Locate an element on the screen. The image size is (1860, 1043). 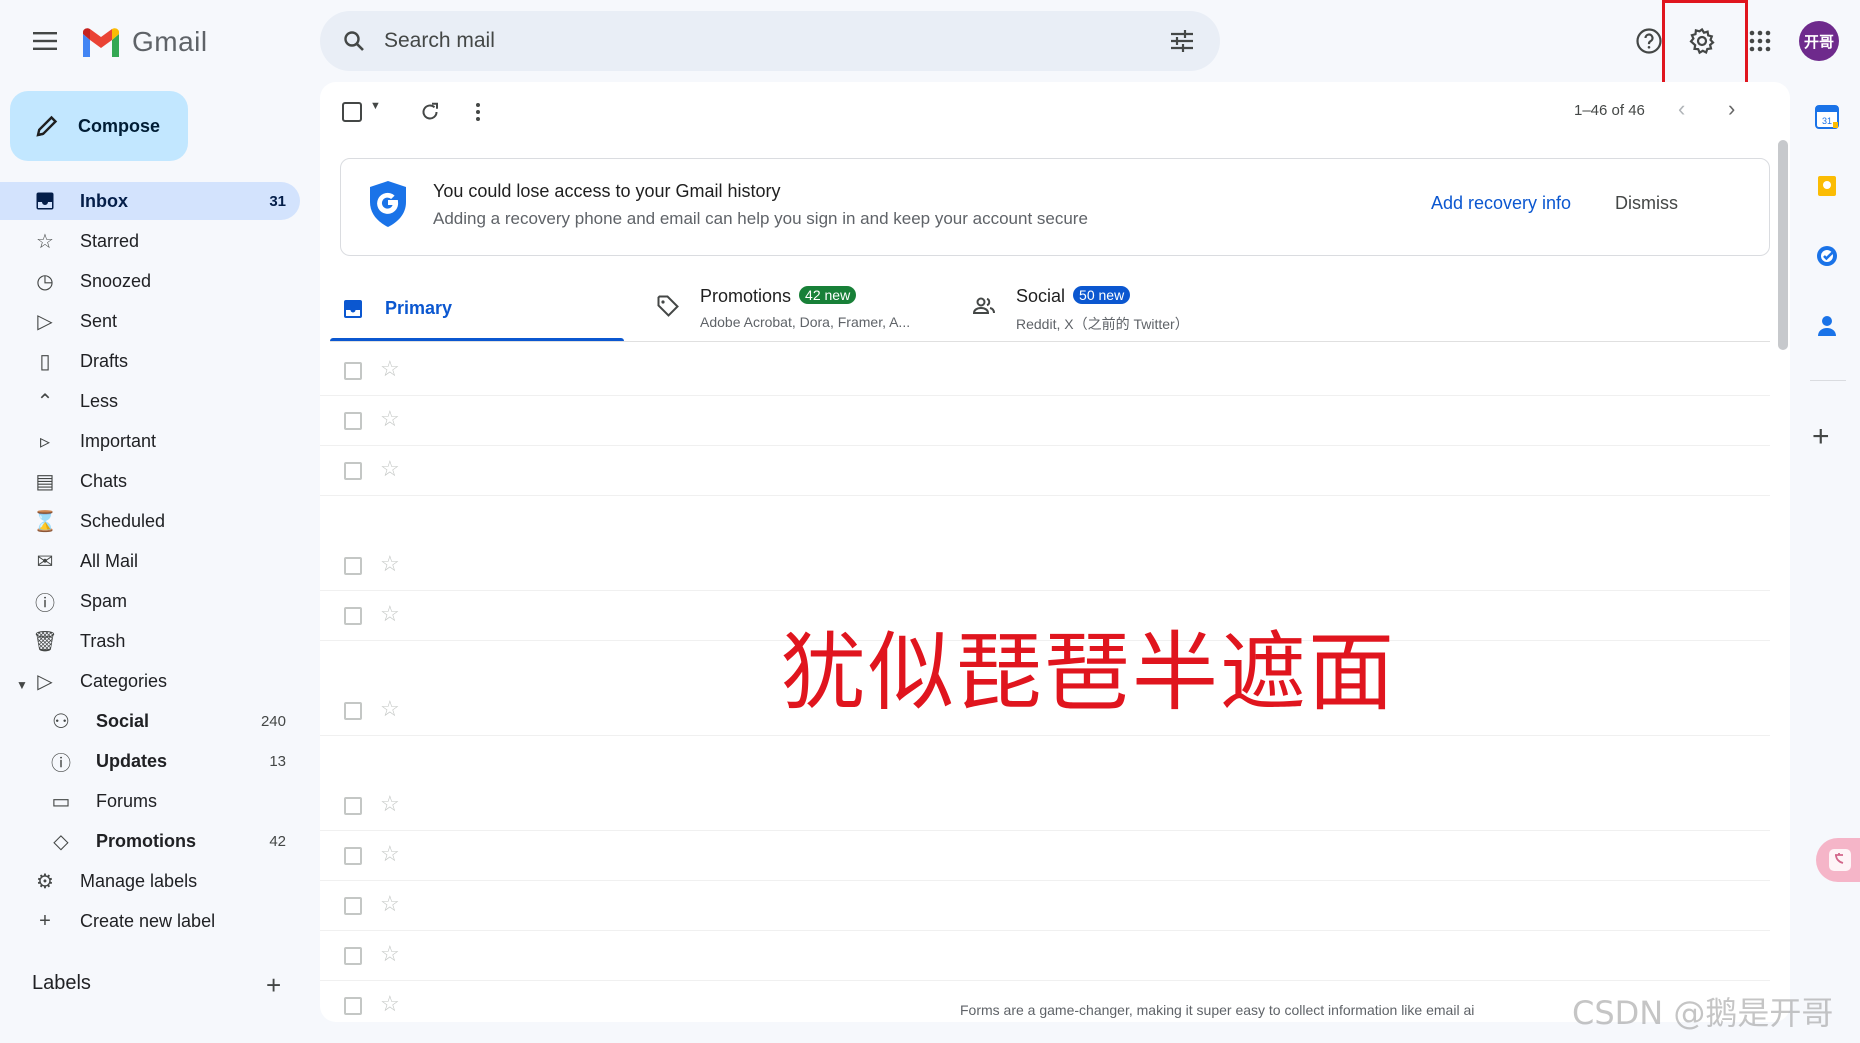
nav-categories-label: Categories is located at coordinates (124, 680).